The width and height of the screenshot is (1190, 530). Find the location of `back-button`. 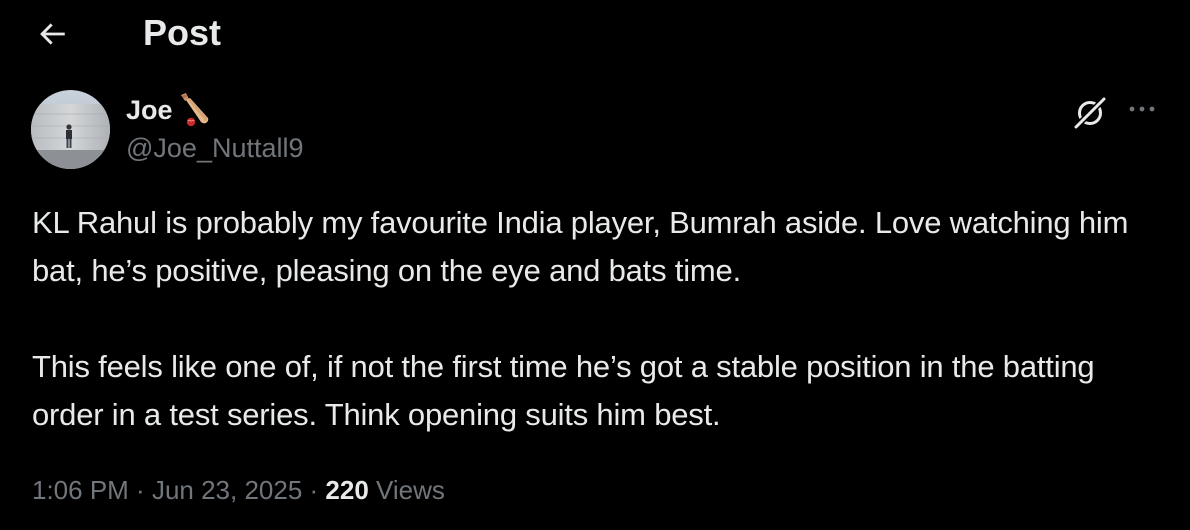

back-button is located at coordinates (52, 34).